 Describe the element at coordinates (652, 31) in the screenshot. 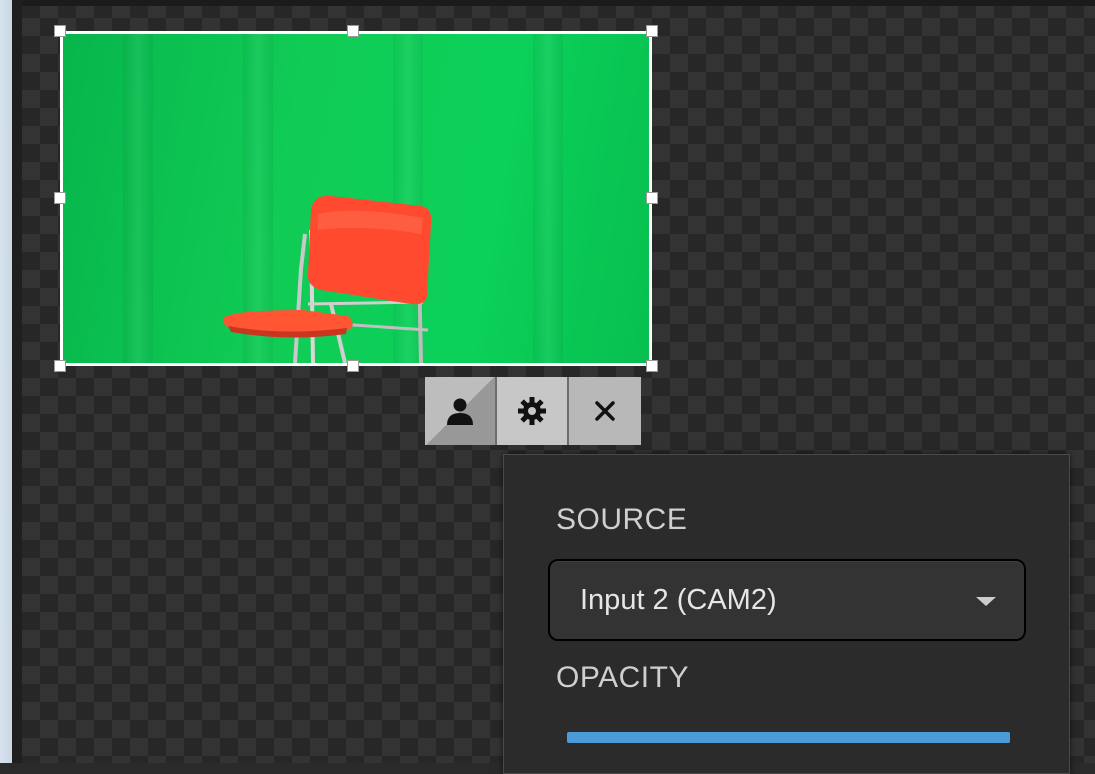

I see `resize-handle-top-right` at that location.